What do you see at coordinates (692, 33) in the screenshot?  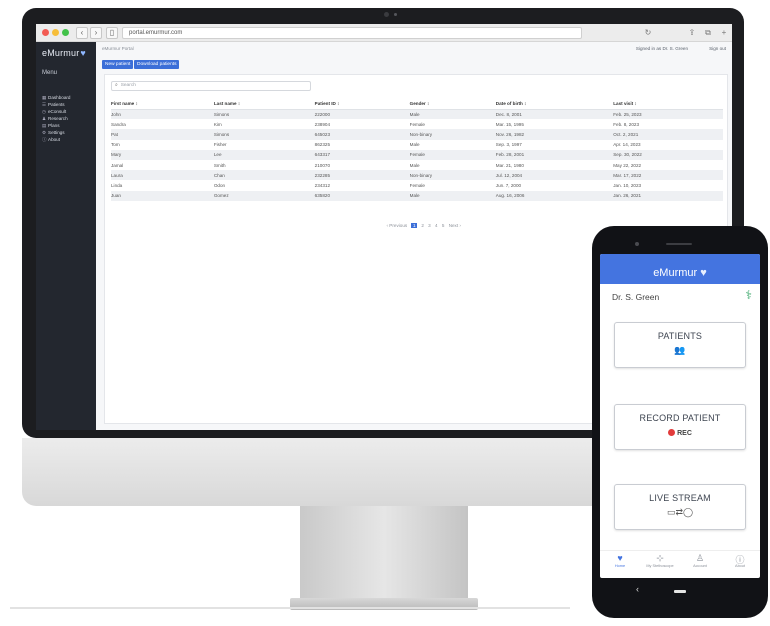 I see `share-icon: ⇪` at bounding box center [692, 33].